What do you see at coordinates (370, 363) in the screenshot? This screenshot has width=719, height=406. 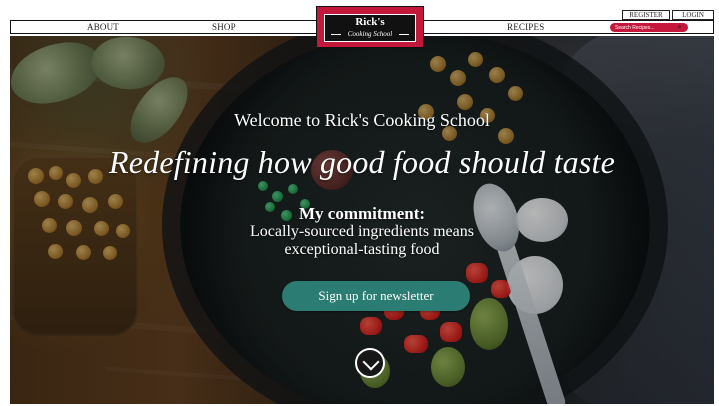 I see `chevron-down-icon` at bounding box center [370, 363].